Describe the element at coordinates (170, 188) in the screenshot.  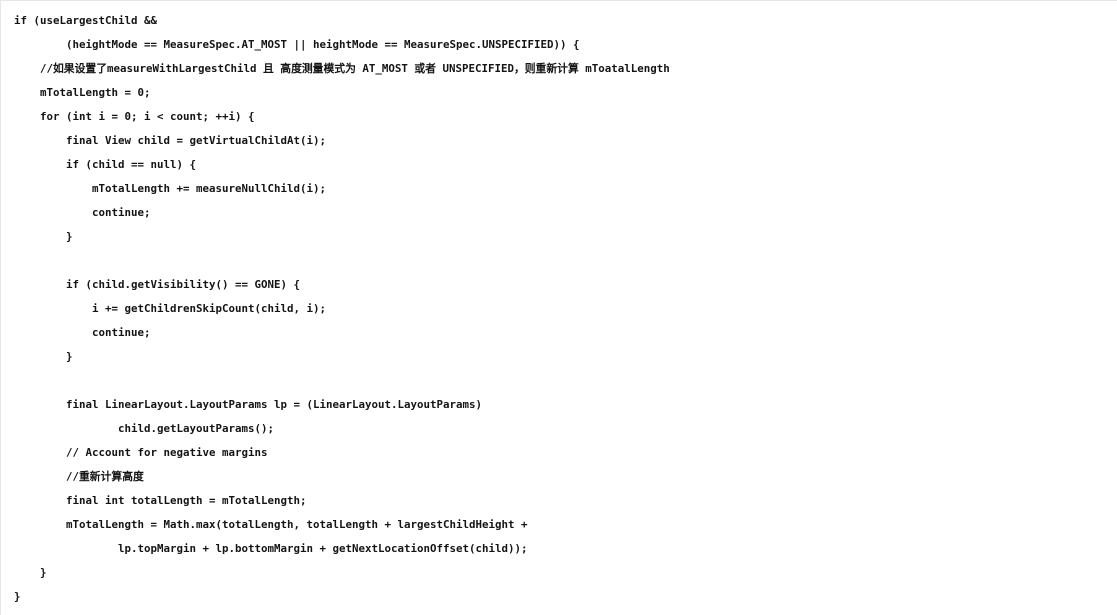
I see `code-line: mTotalLength += measureNullChild(i);` at that location.